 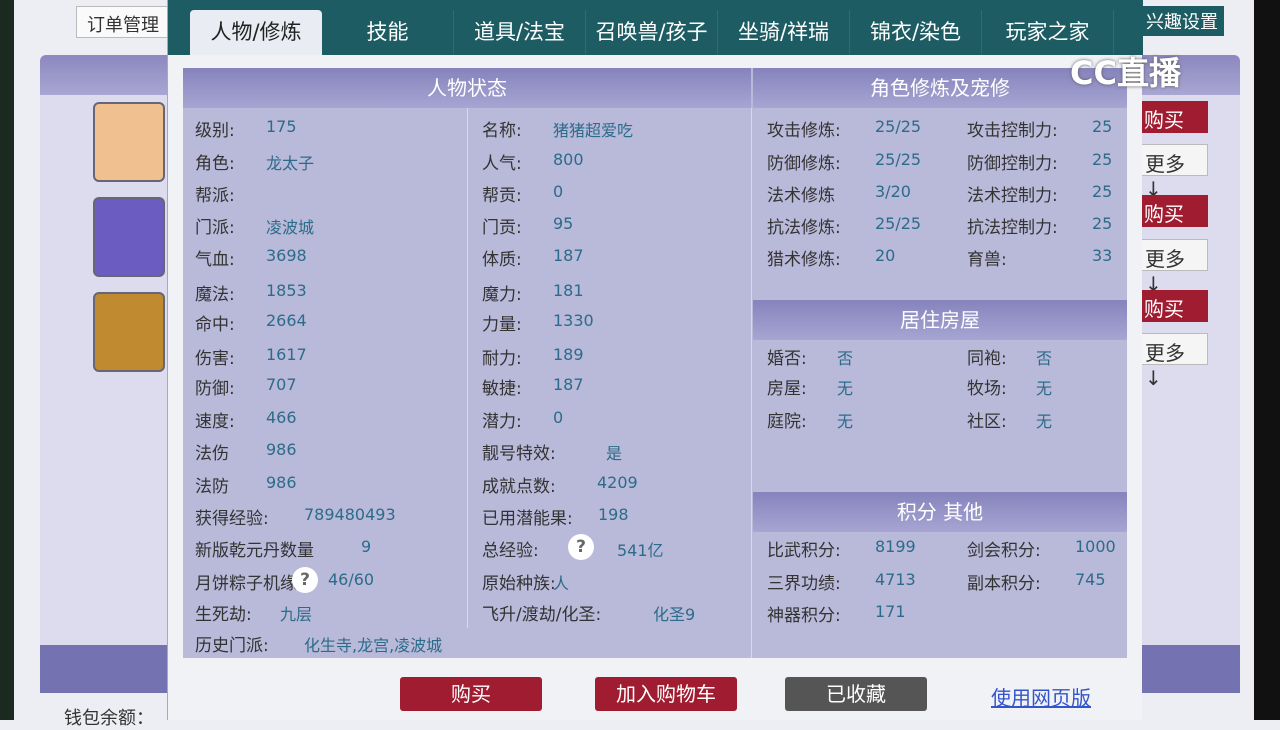 I want to click on status-label: 伤害:, so click(x=215, y=359).